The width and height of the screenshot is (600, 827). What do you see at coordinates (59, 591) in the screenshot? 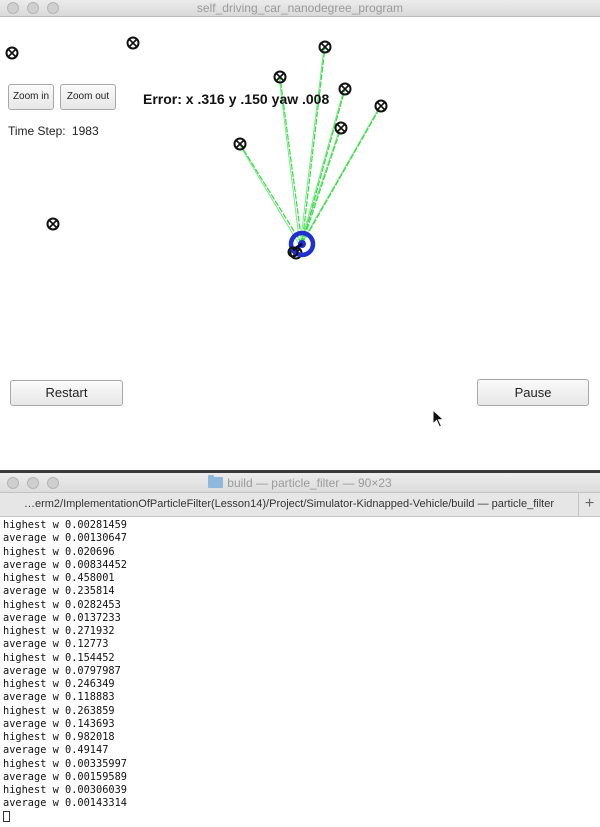
I see `terminal-line: average w 0.235814` at bounding box center [59, 591].